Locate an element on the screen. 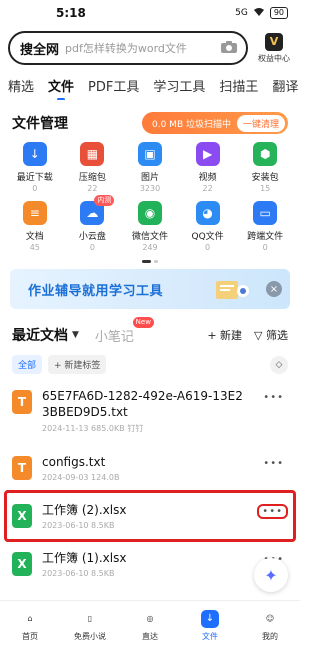 This screenshot has width=320, height=650. recent-docs-title: 最近文档 is located at coordinates (40, 335).